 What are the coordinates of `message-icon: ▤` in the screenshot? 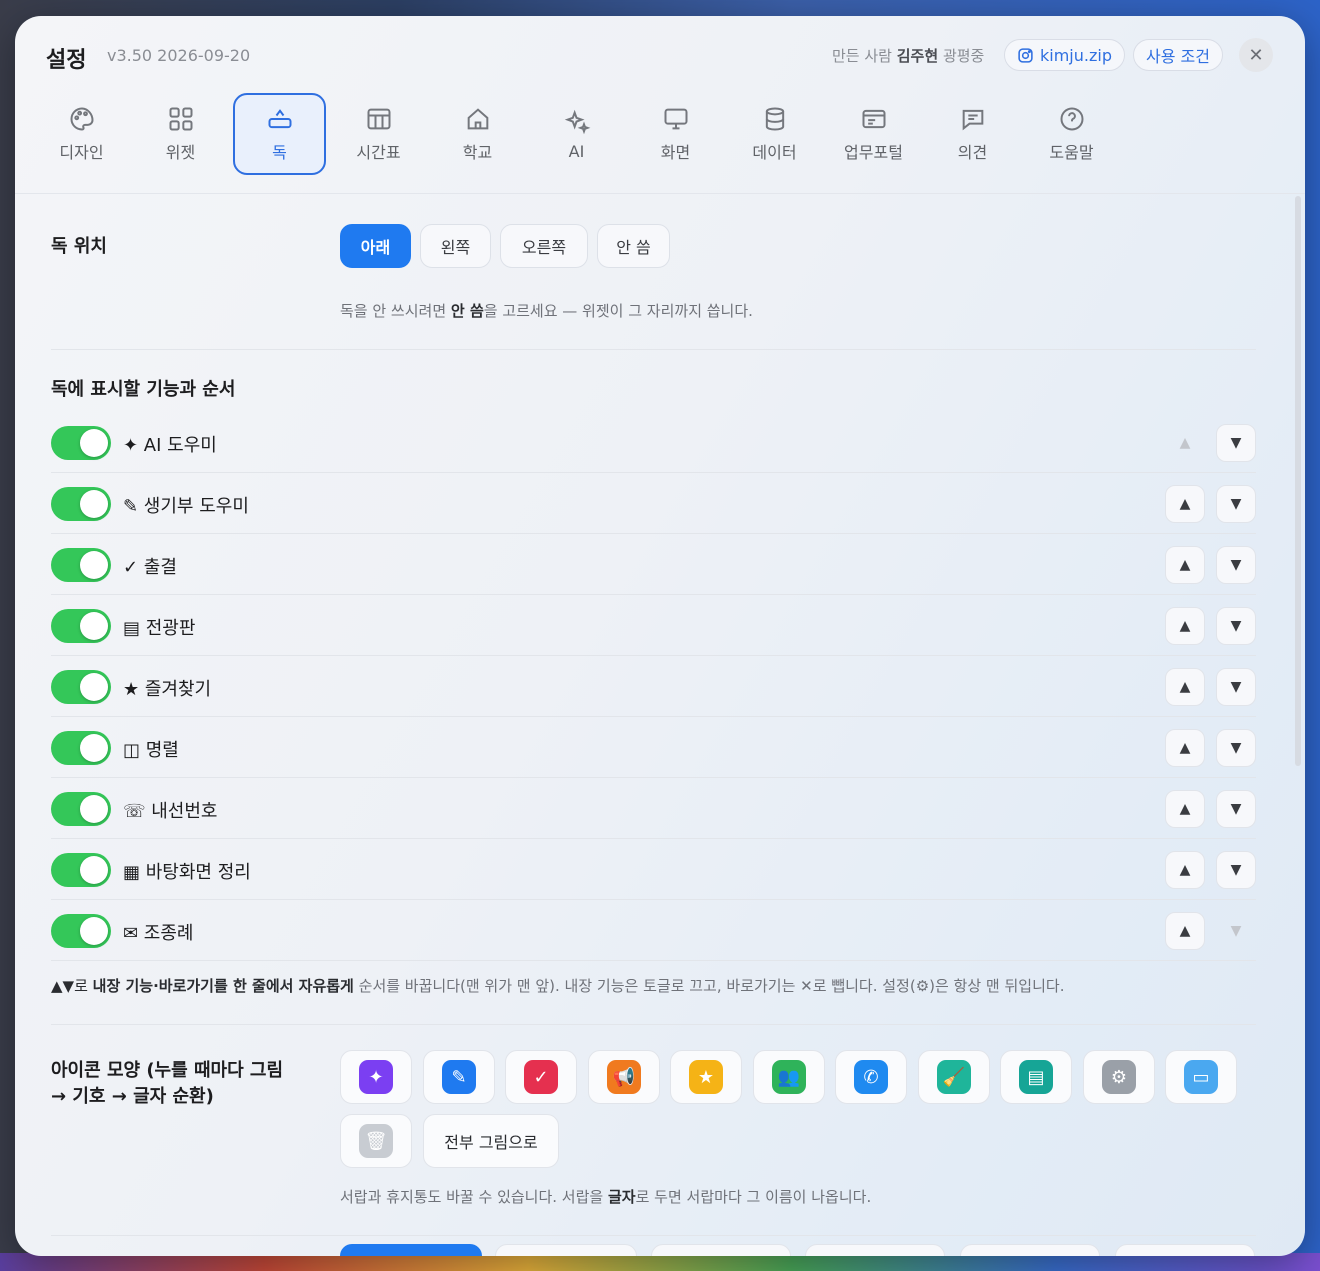 It's located at (1036, 1077).